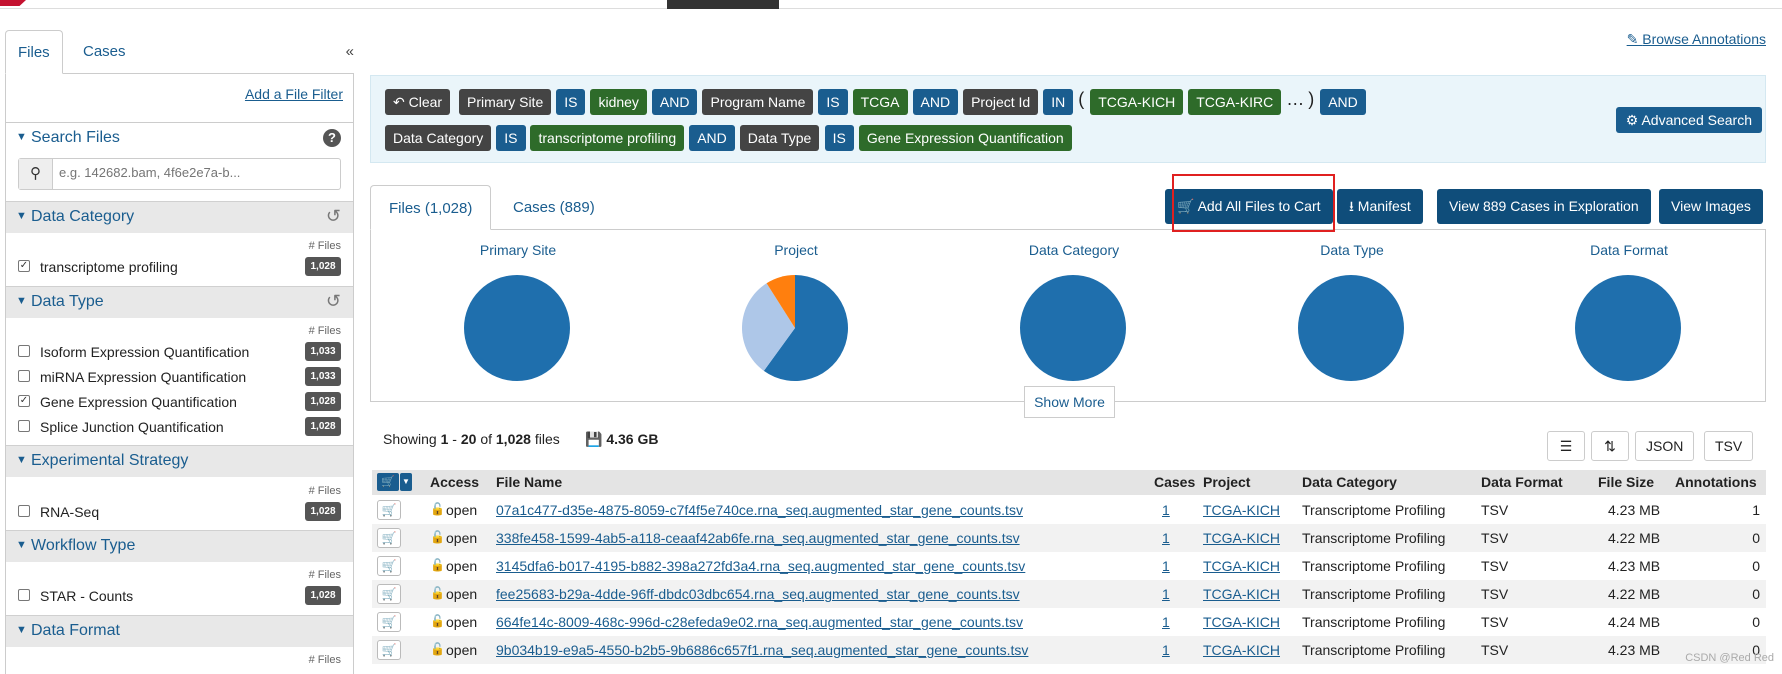 The height and width of the screenshot is (674, 1782). I want to click on facet-row: RNA-Seq 1,028, so click(179, 512).